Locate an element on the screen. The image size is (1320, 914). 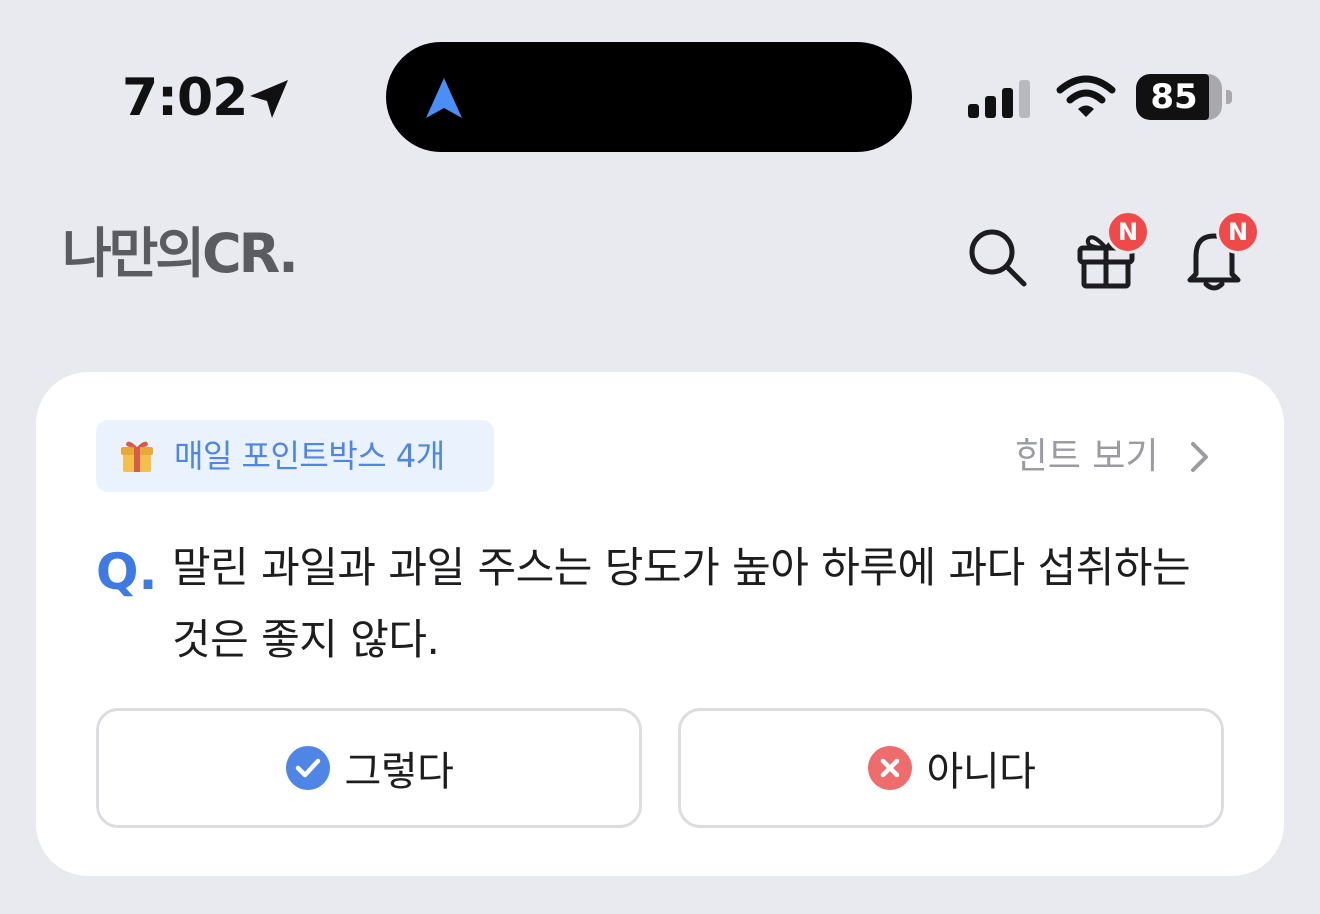
hint-link: 힌트 보기 is located at coordinates (1114, 456).